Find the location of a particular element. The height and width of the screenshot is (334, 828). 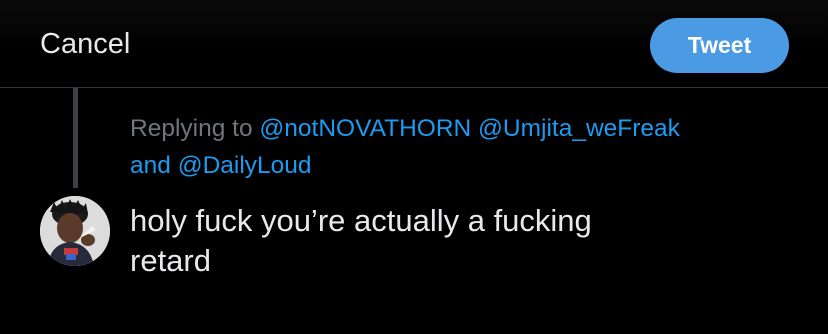

replying-to-label: Replying to is located at coordinates (191, 128).